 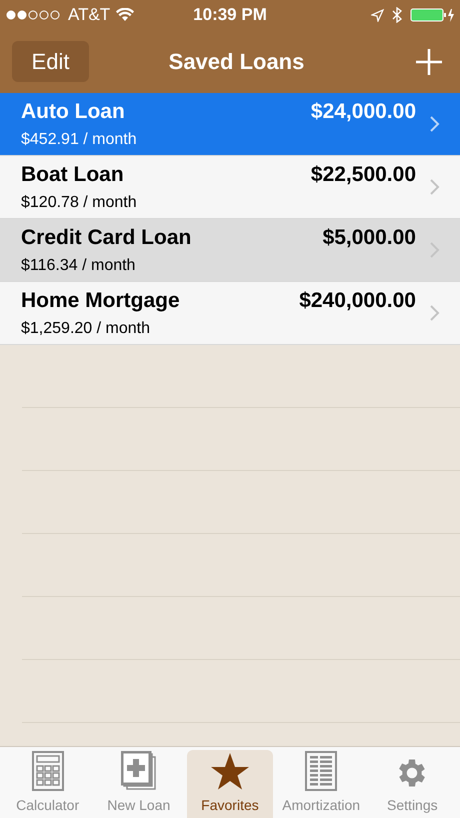 What do you see at coordinates (100, 301) in the screenshot?
I see `loan-name: Home Mortgage` at bounding box center [100, 301].